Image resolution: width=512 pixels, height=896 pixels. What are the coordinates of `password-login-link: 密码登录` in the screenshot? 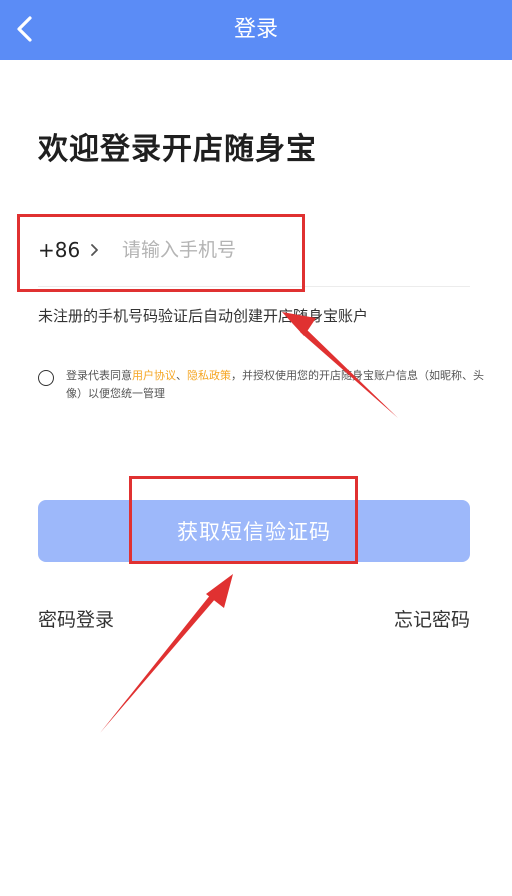 It's located at (76, 620).